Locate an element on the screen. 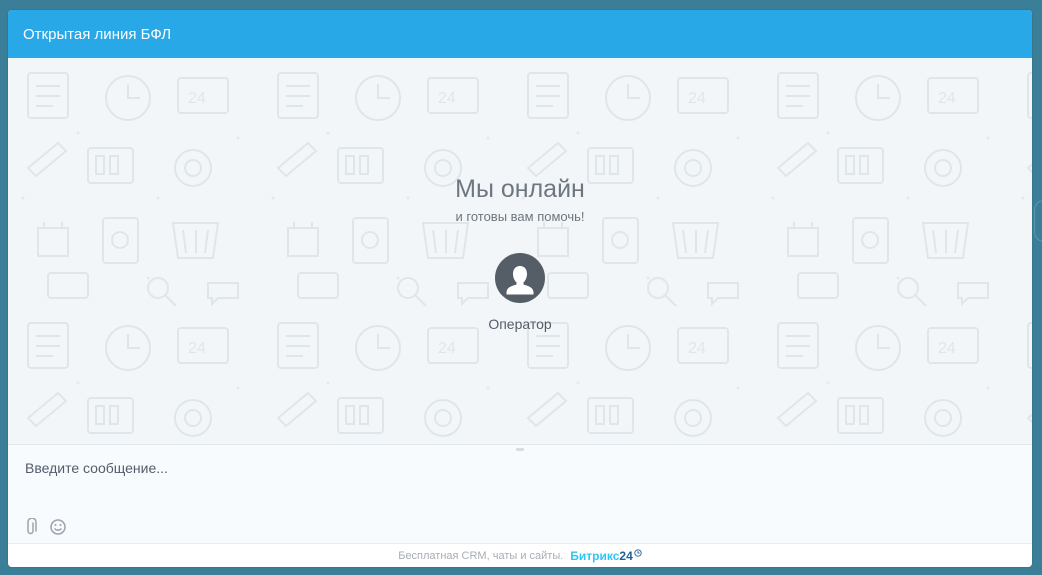  user-silhouette-icon is located at coordinates (520, 280).